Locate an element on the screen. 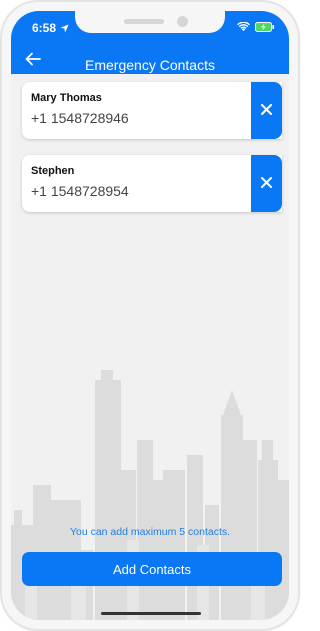 Image resolution: width=320 pixels, height=631 pixels. status-icons is located at coordinates (256, 27).